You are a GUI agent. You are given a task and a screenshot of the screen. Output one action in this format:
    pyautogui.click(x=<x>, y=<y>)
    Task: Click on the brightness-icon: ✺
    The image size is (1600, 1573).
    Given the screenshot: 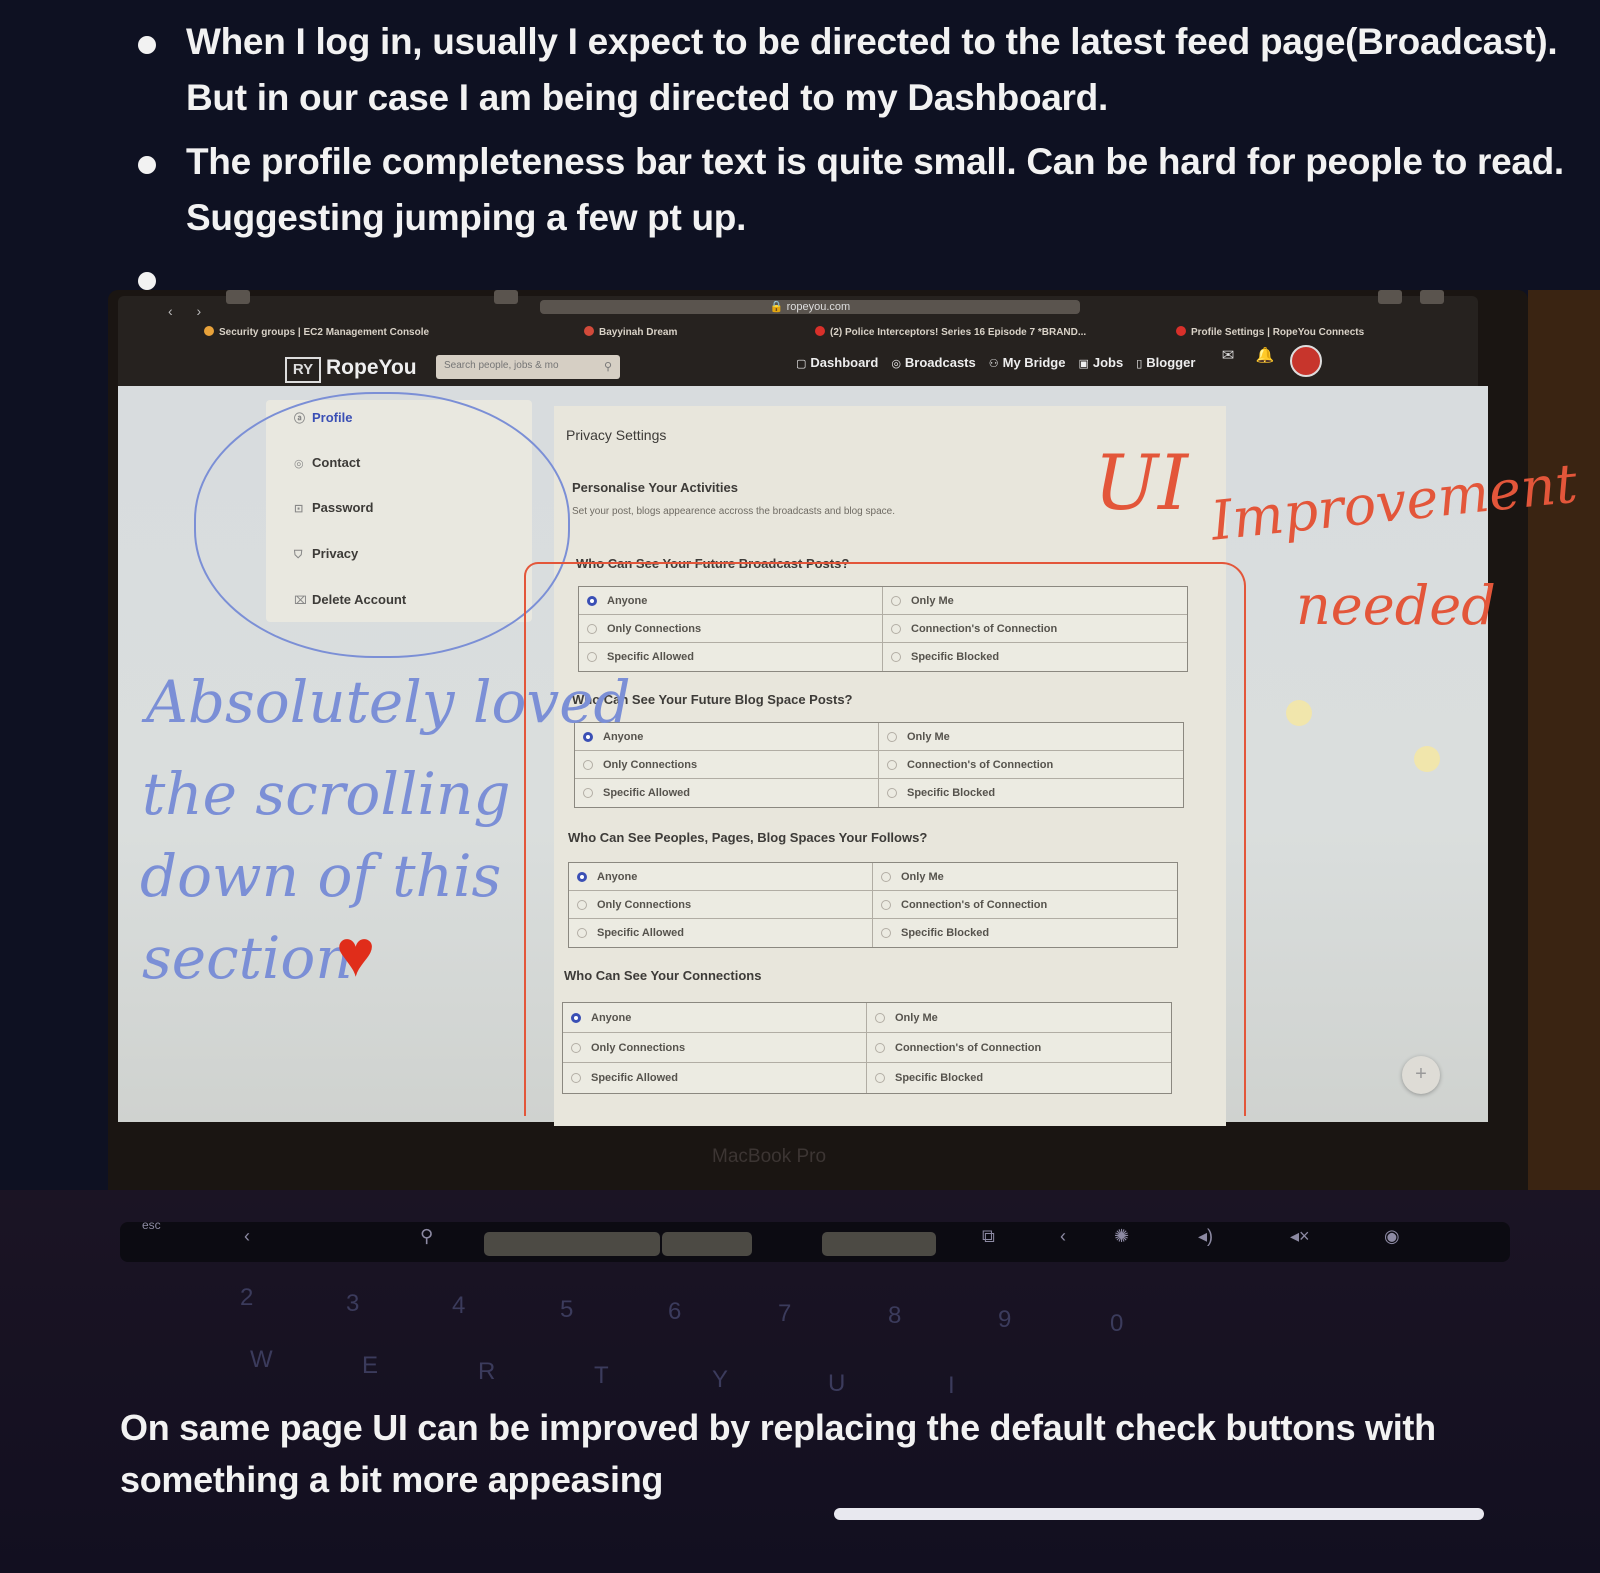 What is the action you would take?
    pyautogui.click(x=1121, y=1236)
    